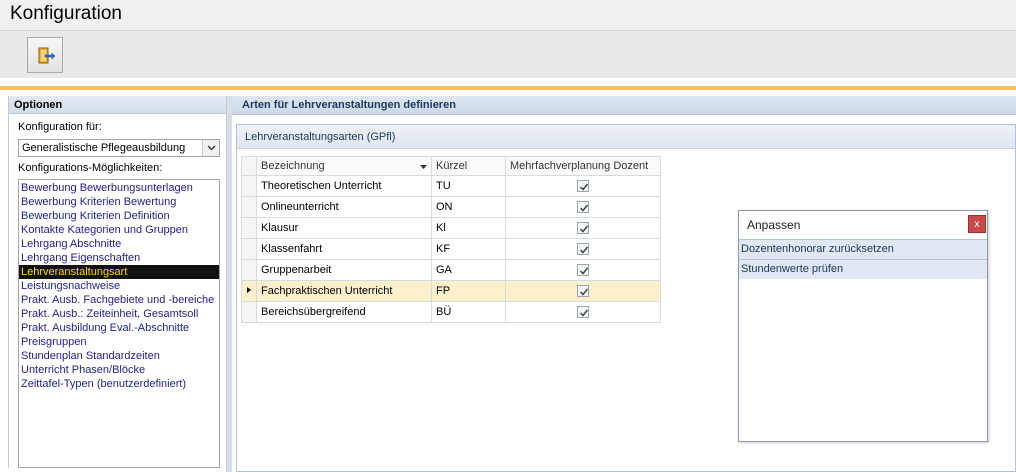 The height and width of the screenshot is (472, 1016). Describe the element at coordinates (624, 105) in the screenshot. I see `main-header: Arten für Lehrveranstaltungen definieren` at that location.